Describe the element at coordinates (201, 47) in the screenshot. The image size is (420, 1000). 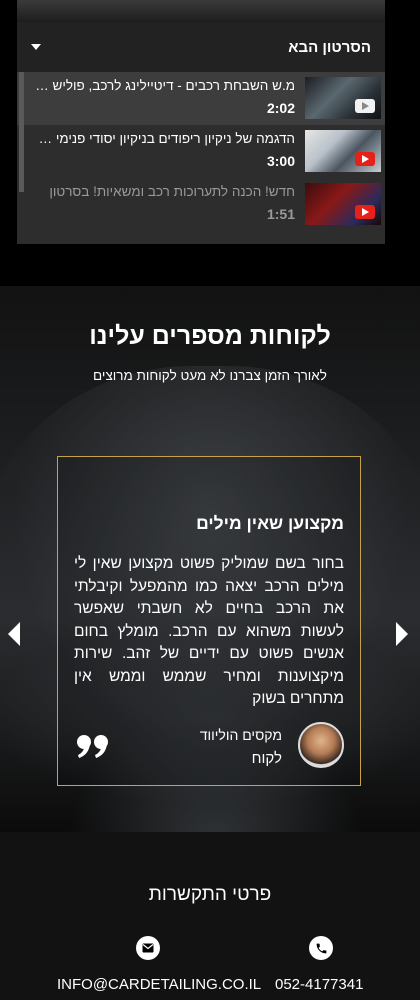
I see `playlist-header: הסרטון הבא` at that location.